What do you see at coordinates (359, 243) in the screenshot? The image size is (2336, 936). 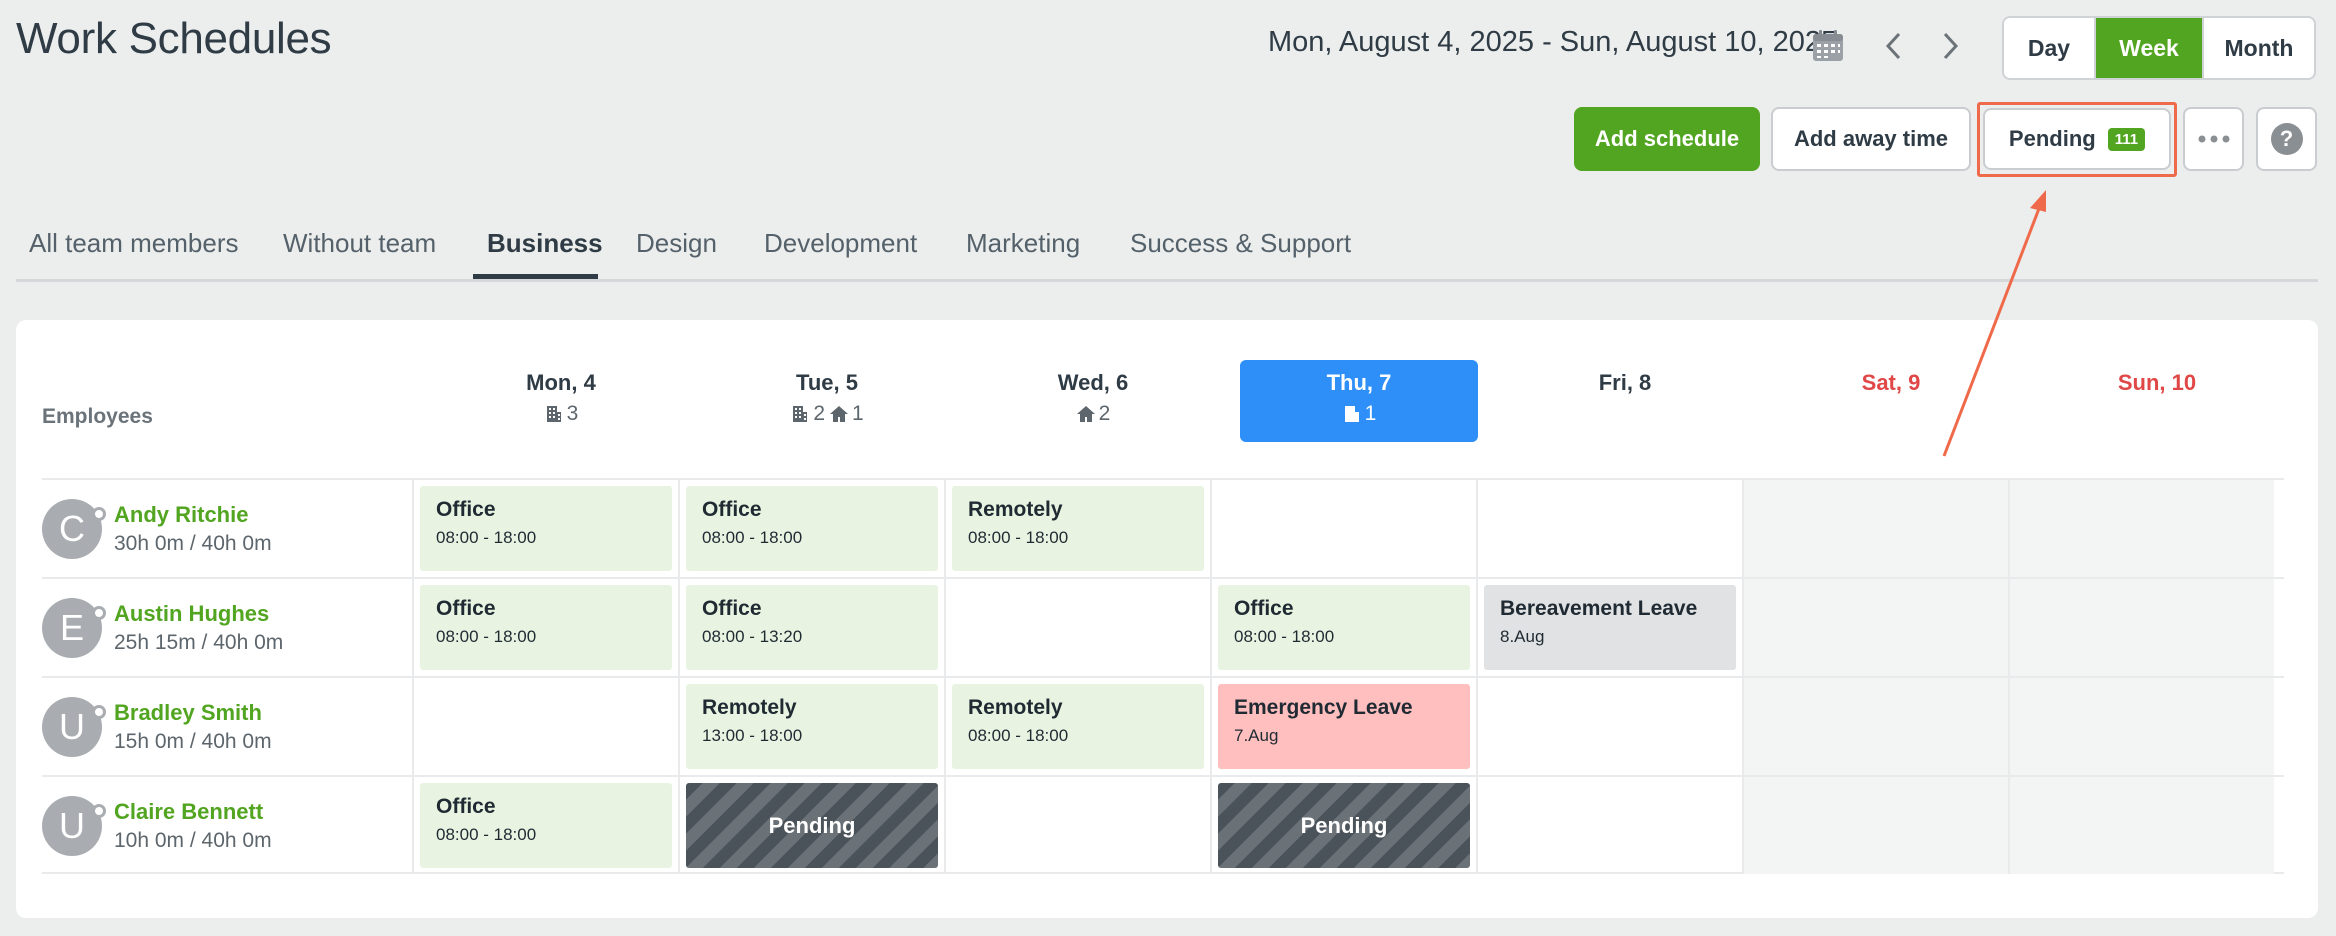 I see `tab-without-team: Without team` at bounding box center [359, 243].